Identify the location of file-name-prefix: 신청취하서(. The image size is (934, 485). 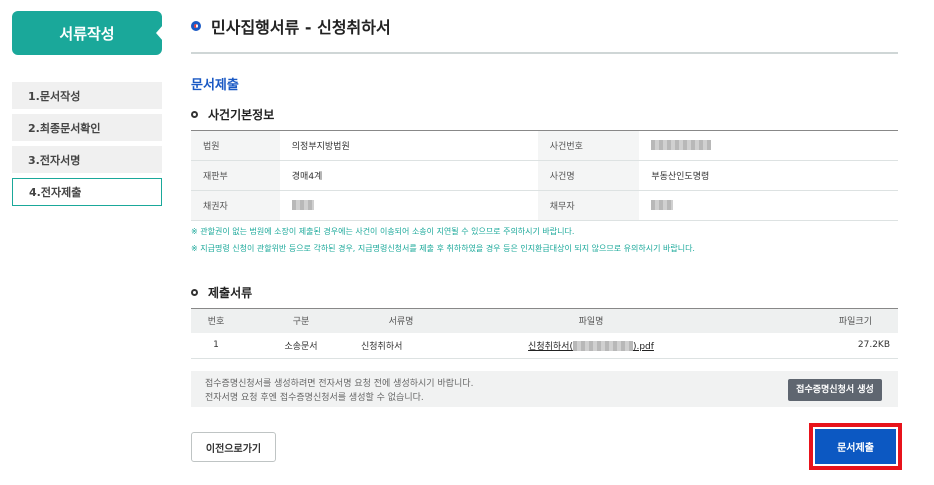
(550, 346).